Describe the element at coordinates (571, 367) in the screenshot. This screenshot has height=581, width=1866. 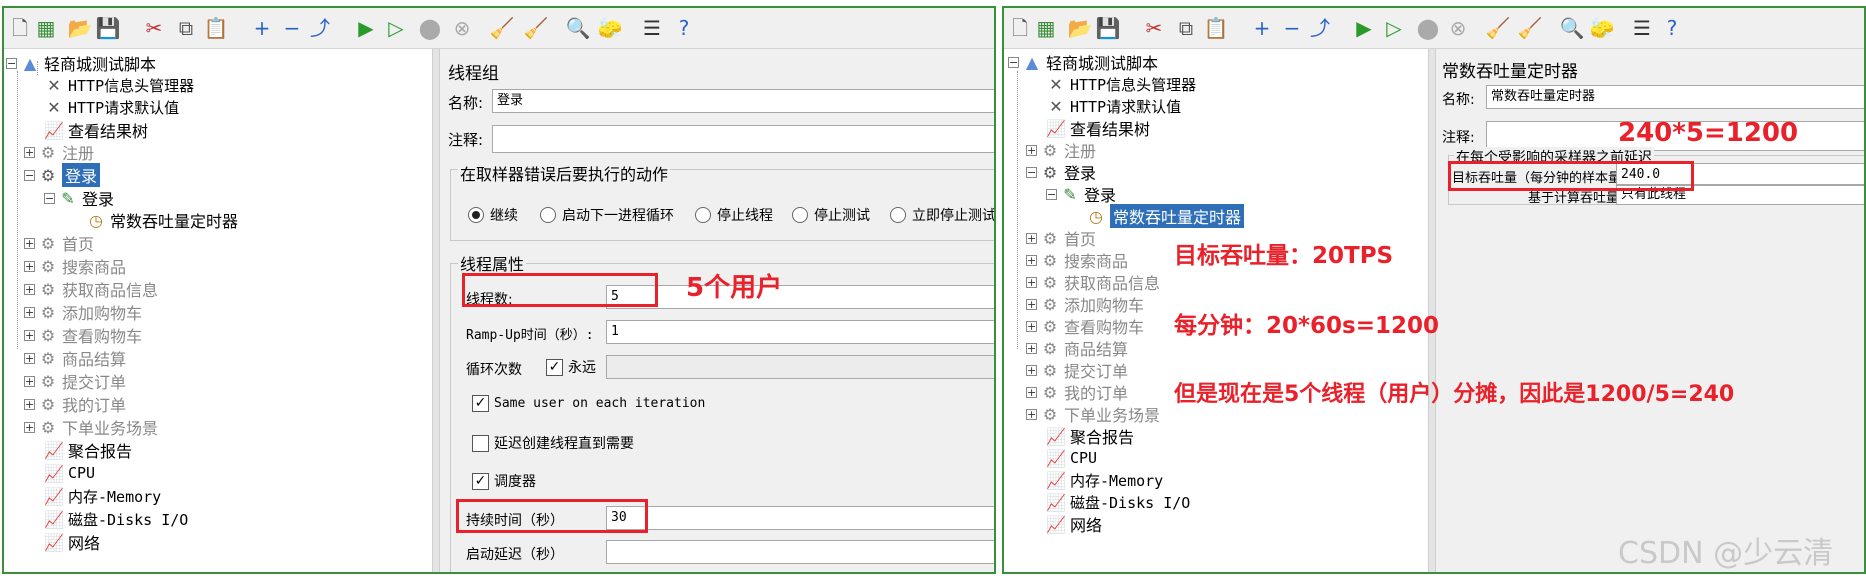
I see `forever-checkbox: ✓ 永远` at that location.